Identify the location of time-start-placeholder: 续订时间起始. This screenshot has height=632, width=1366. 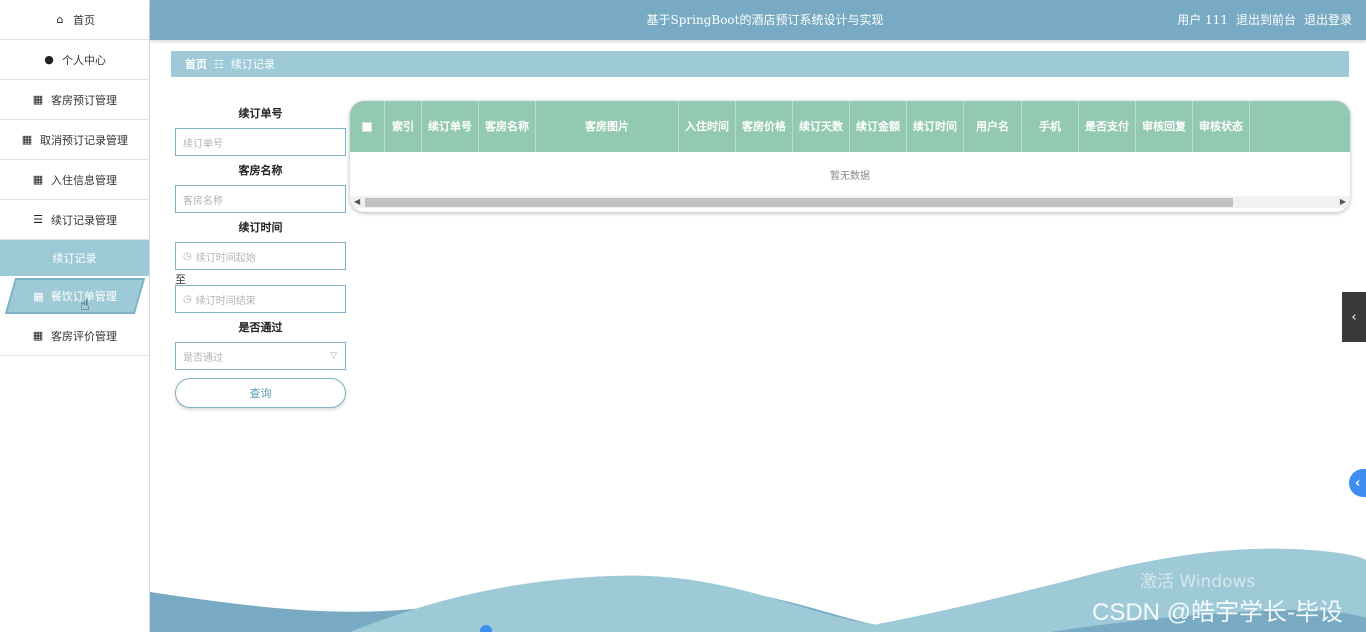
(225, 258).